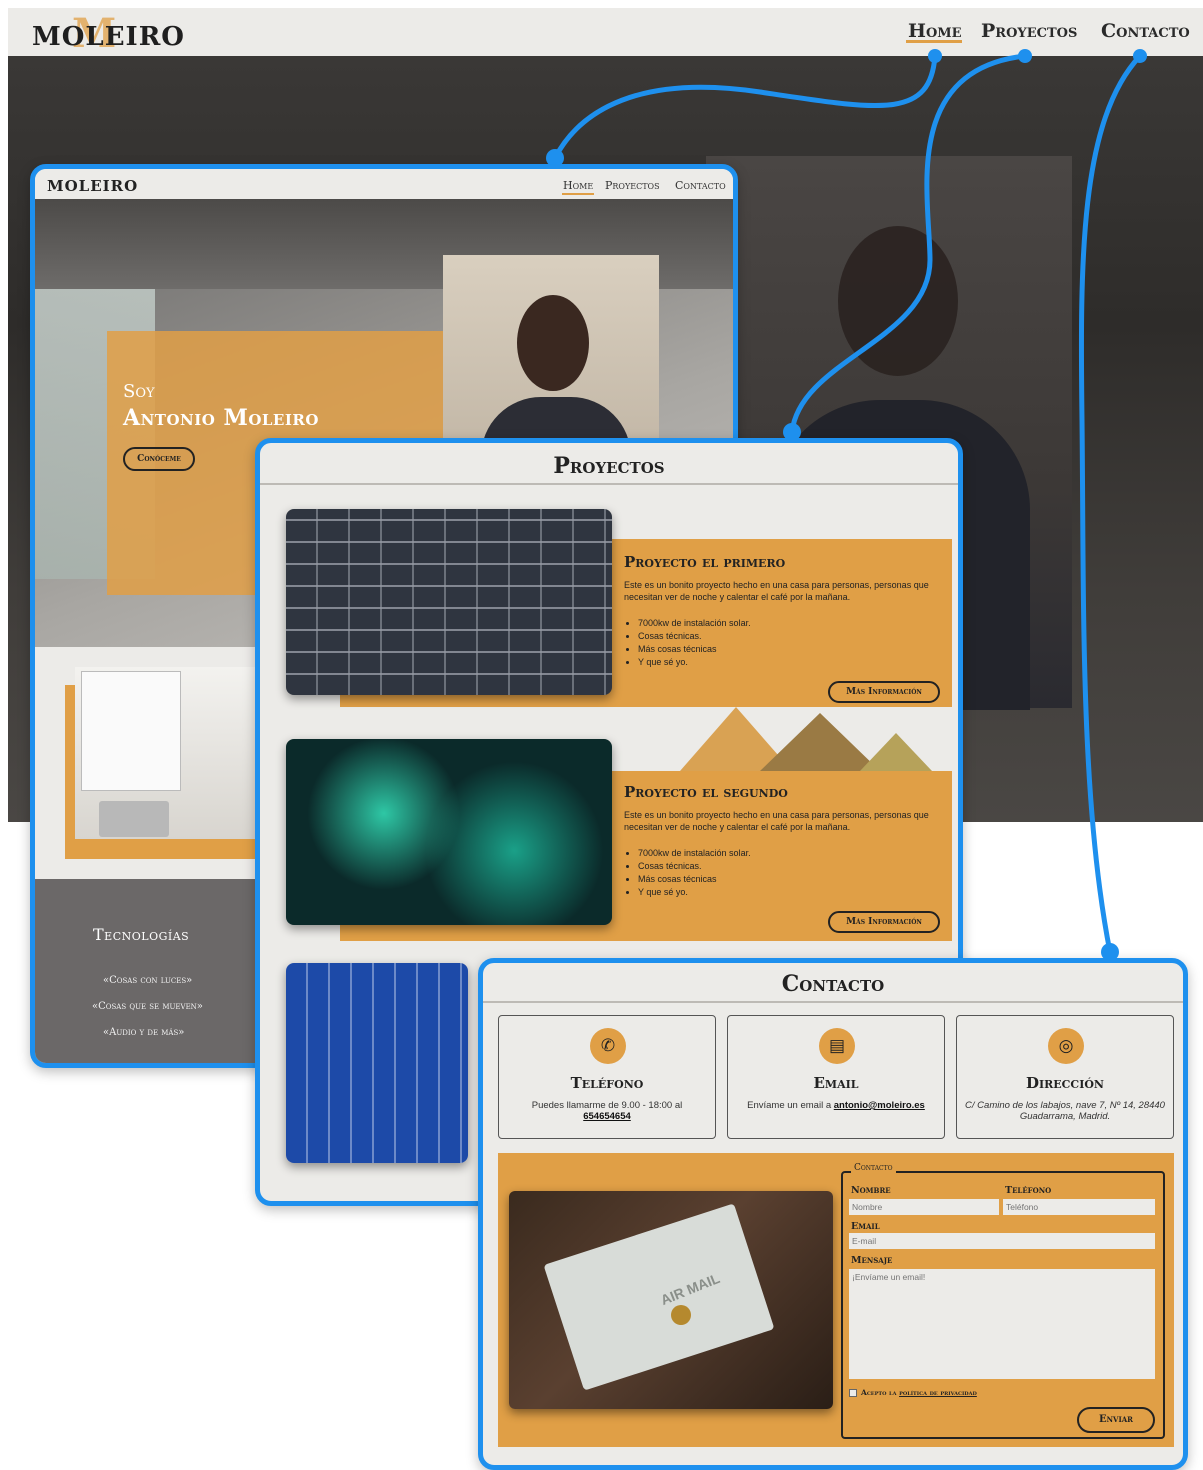  What do you see at coordinates (449, 602) in the screenshot?
I see `project-image-solar-roof` at bounding box center [449, 602].